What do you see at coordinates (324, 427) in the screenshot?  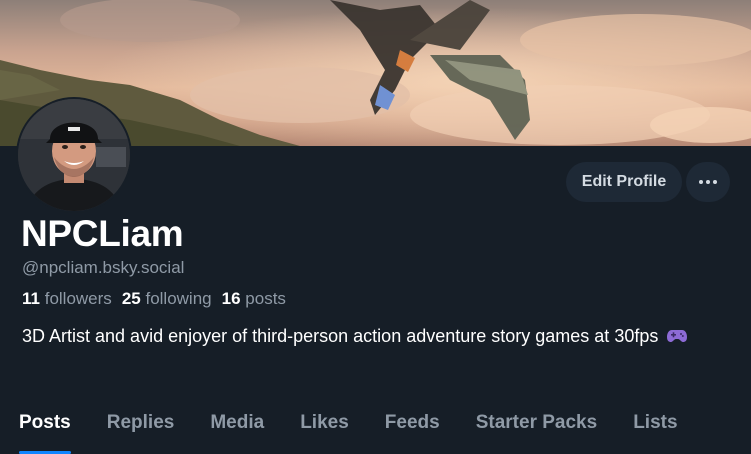 I see `tab-likes: Likes` at bounding box center [324, 427].